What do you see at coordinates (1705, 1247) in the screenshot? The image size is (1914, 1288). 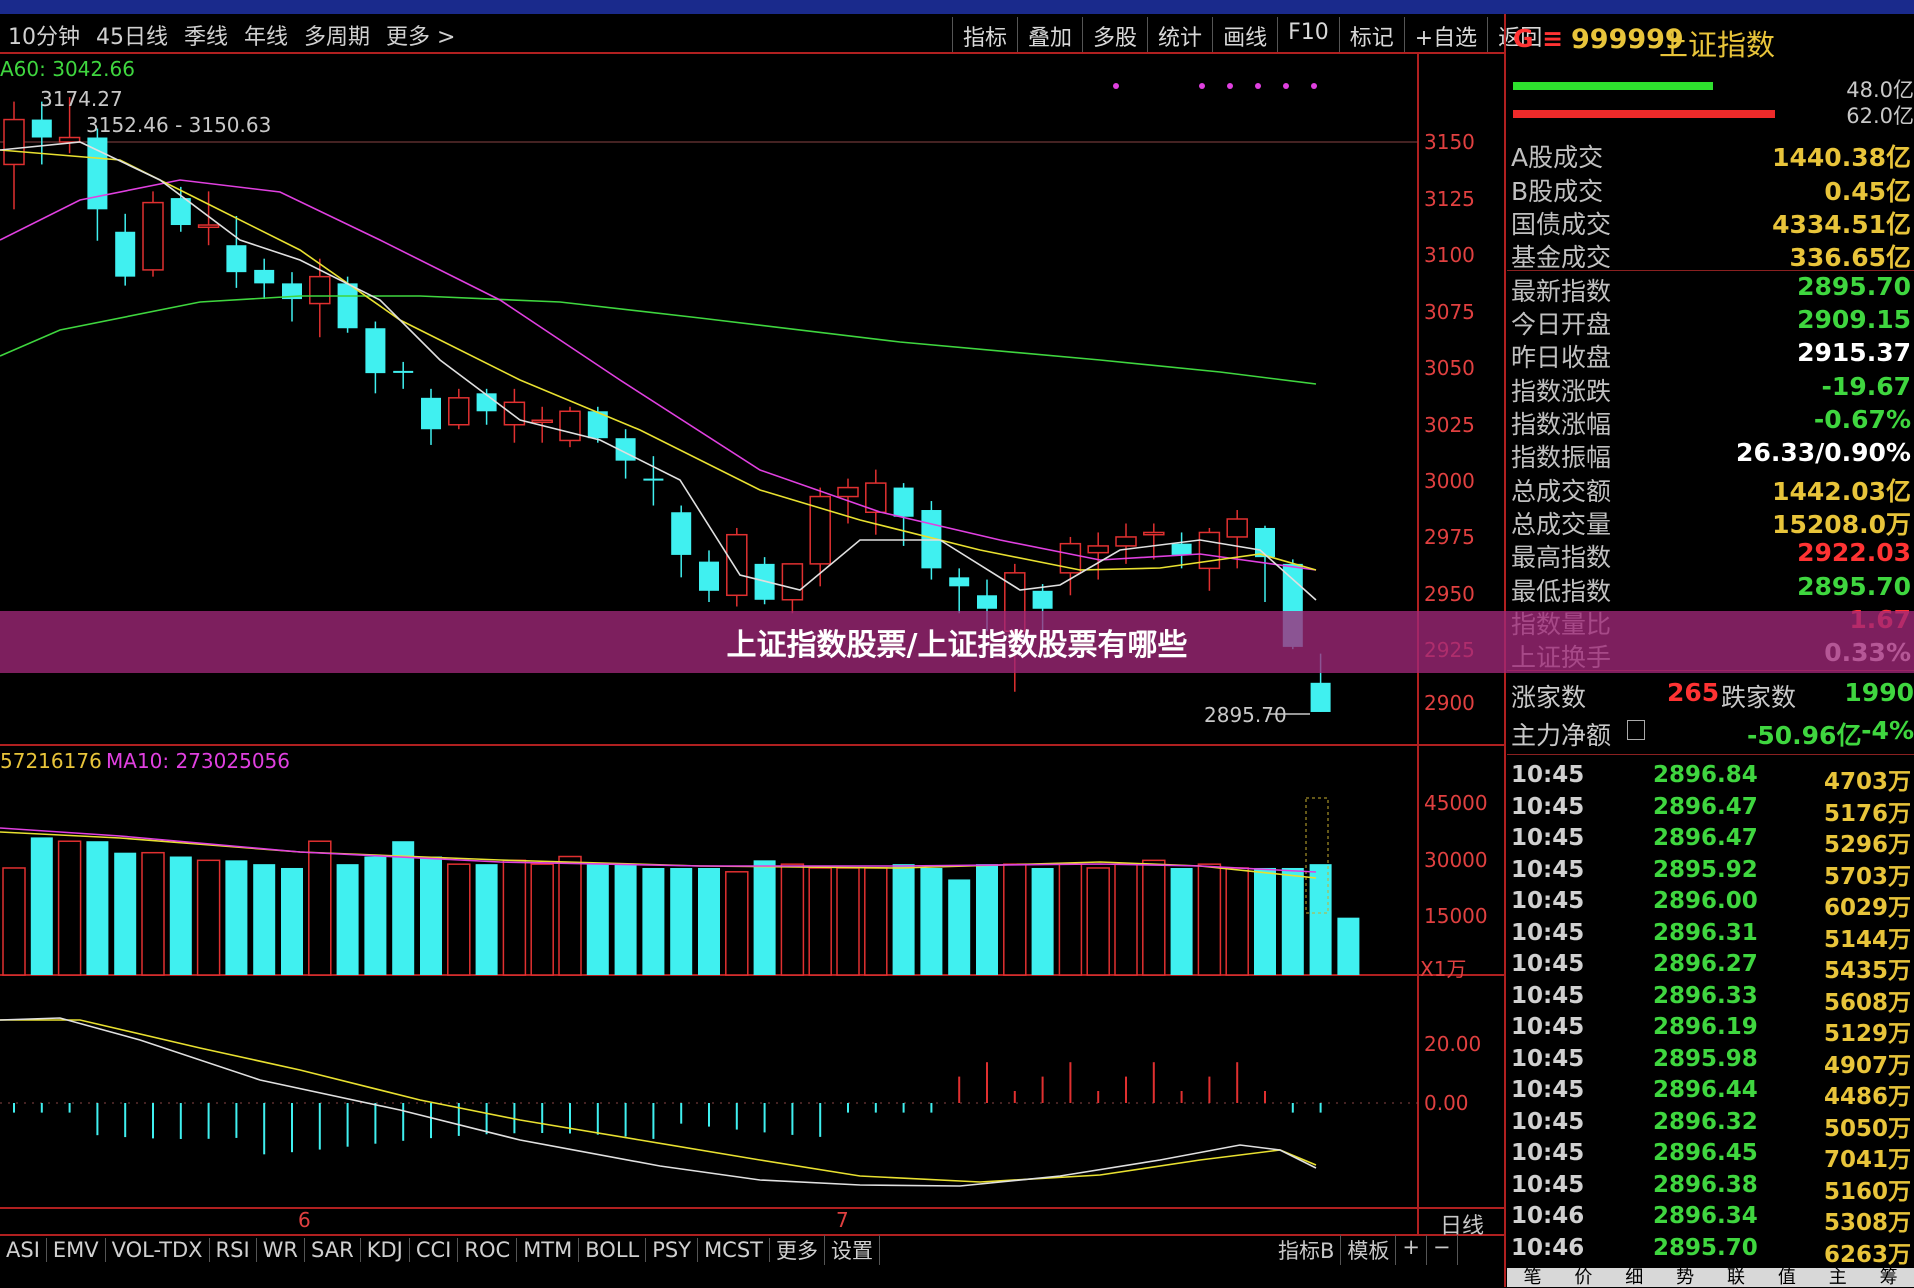 I see `tick-price: 2895.70` at bounding box center [1705, 1247].